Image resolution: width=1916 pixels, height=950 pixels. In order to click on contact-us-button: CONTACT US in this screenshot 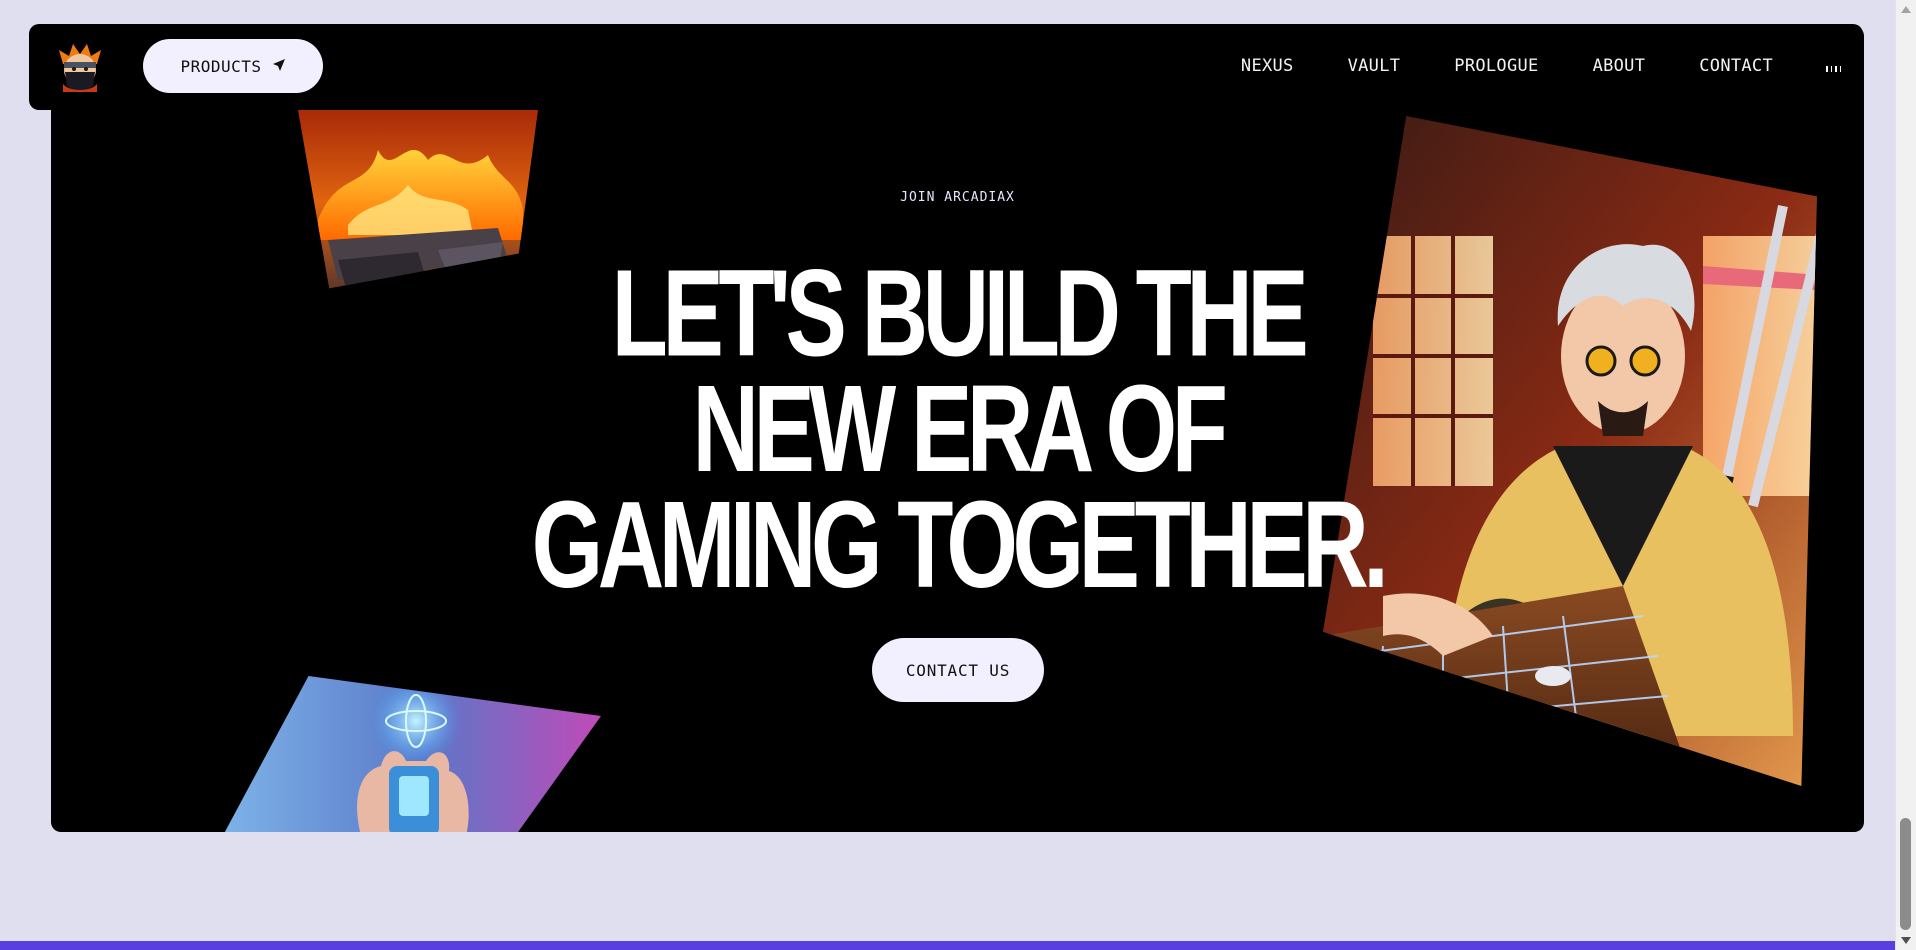, I will do `click(958, 670)`.